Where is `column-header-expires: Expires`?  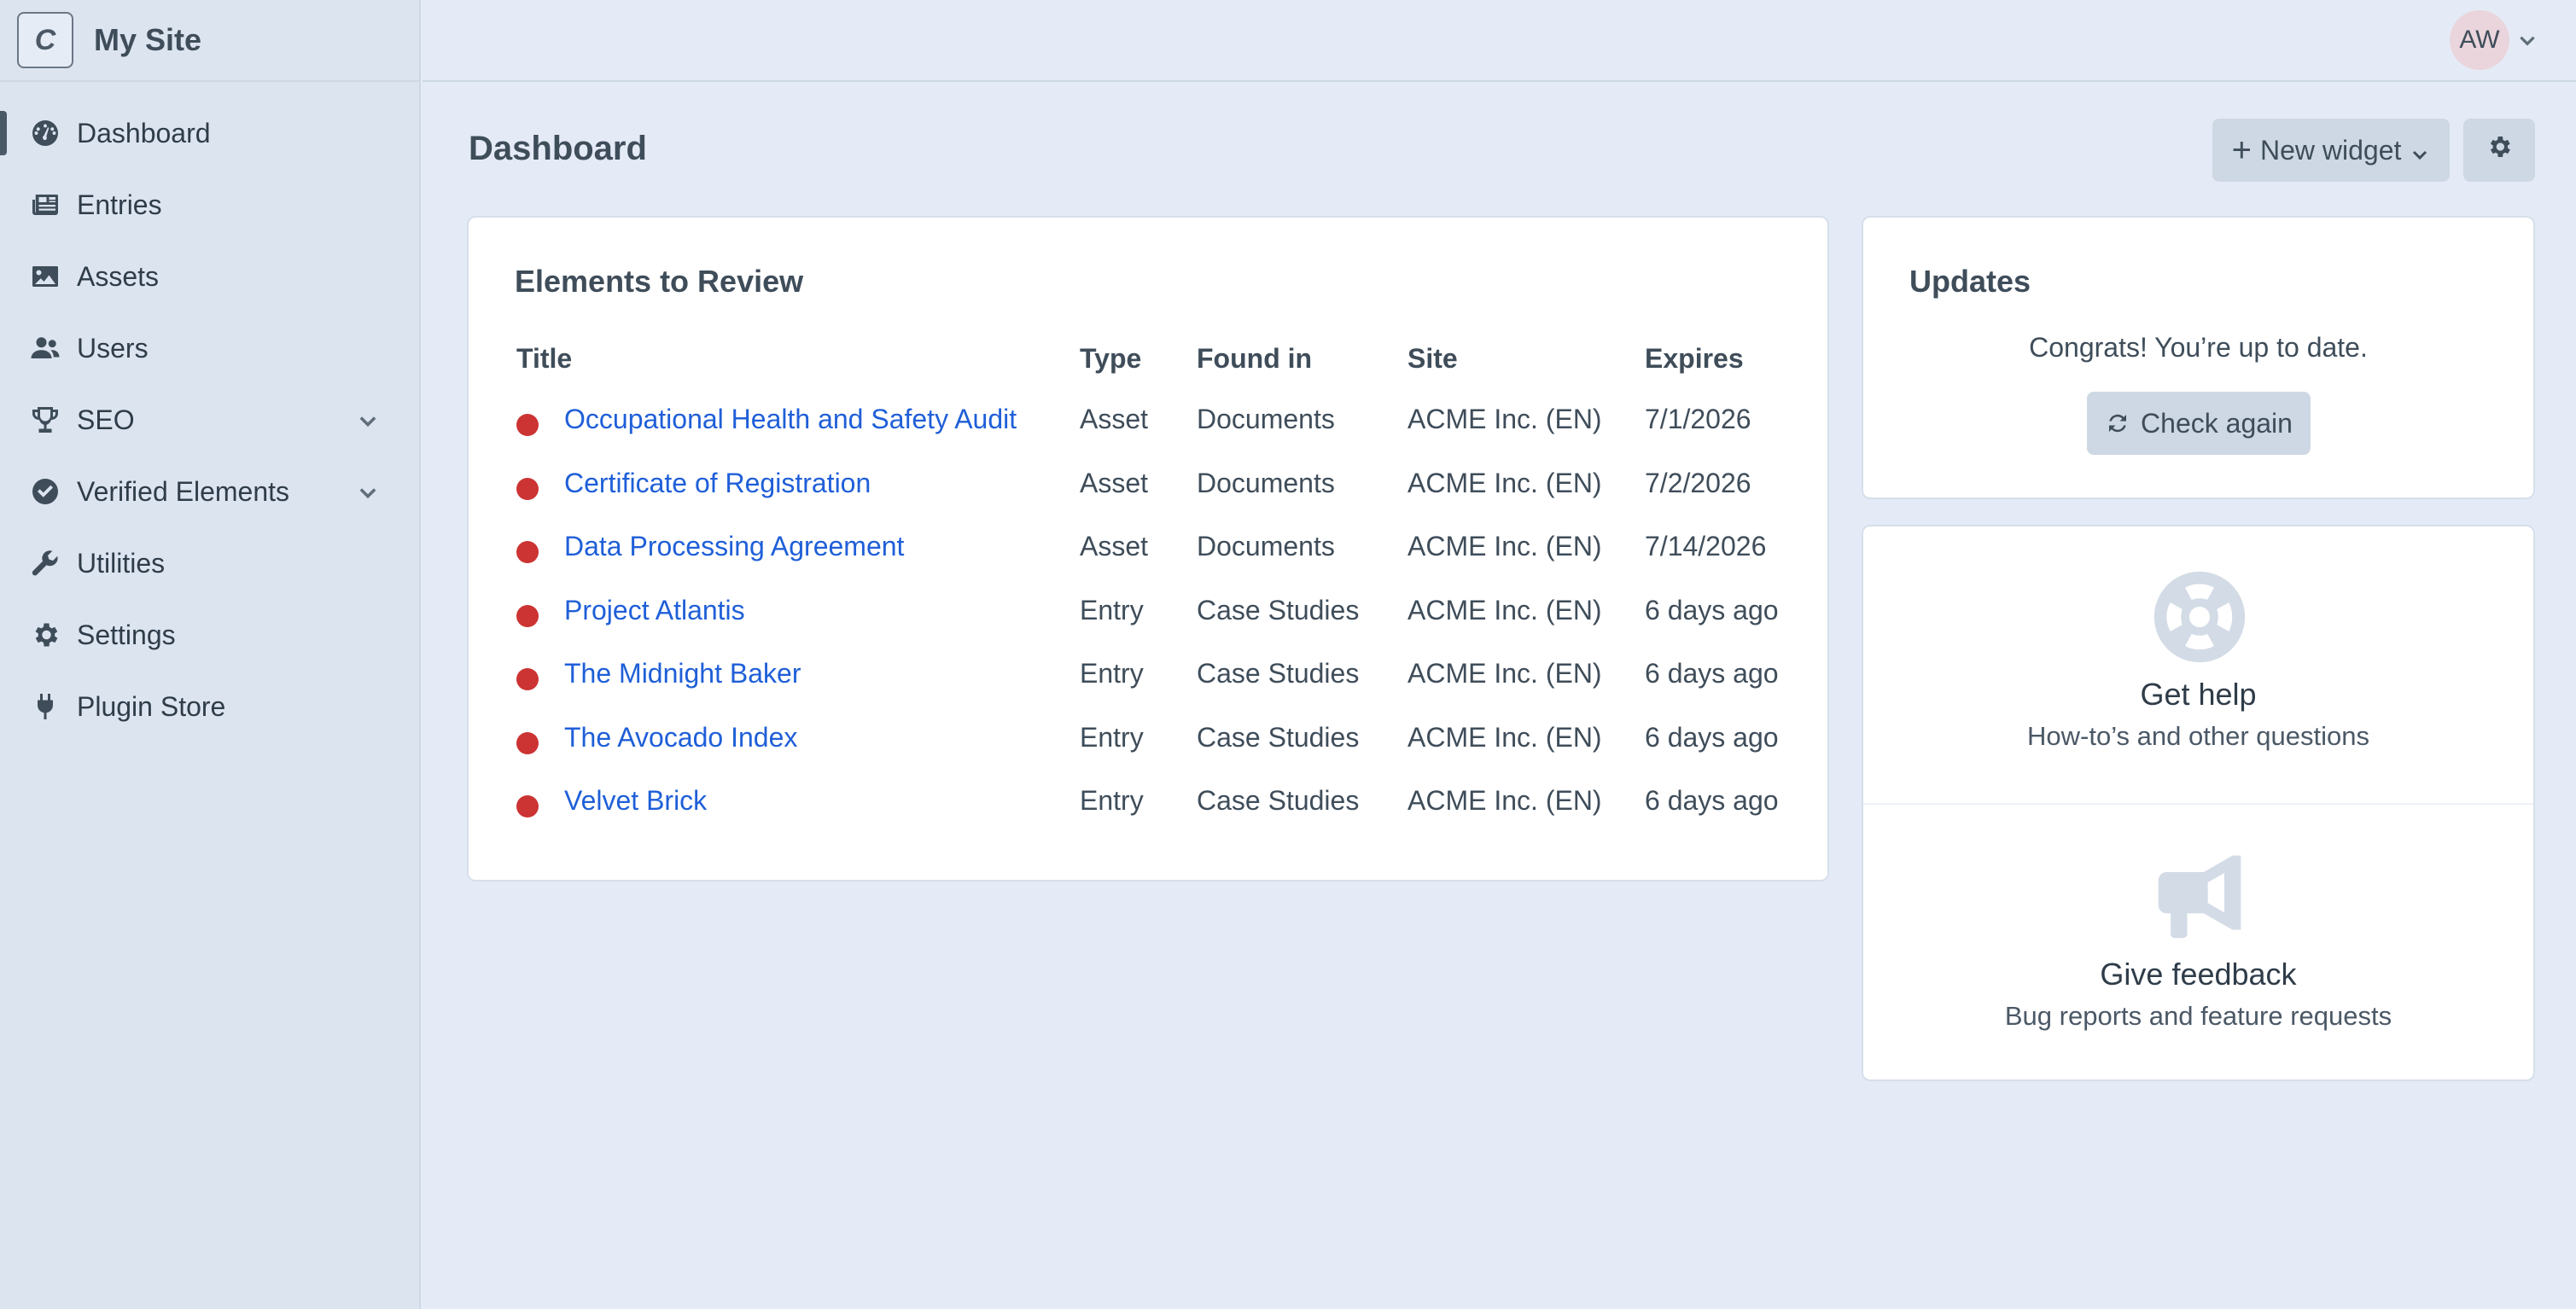
column-header-expires: Expires is located at coordinates (1694, 358).